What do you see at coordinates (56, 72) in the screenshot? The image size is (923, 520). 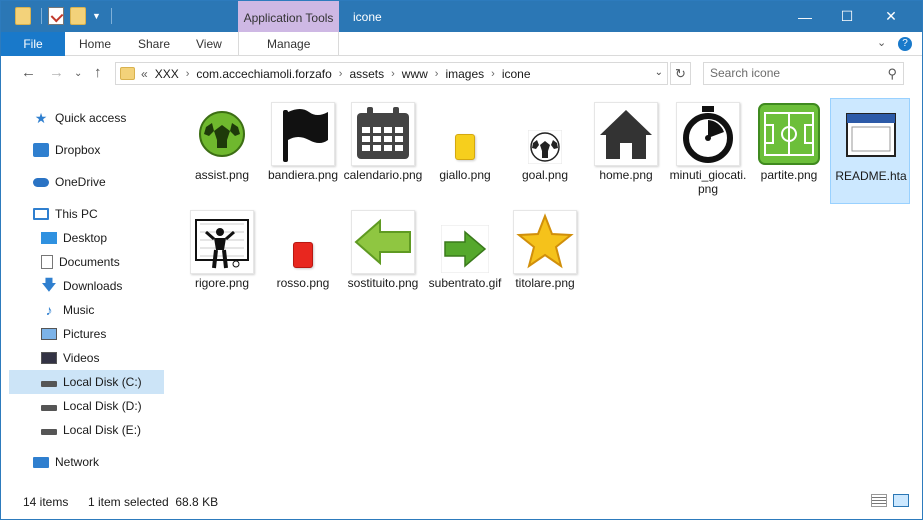 I see `forward-button: →` at bounding box center [56, 72].